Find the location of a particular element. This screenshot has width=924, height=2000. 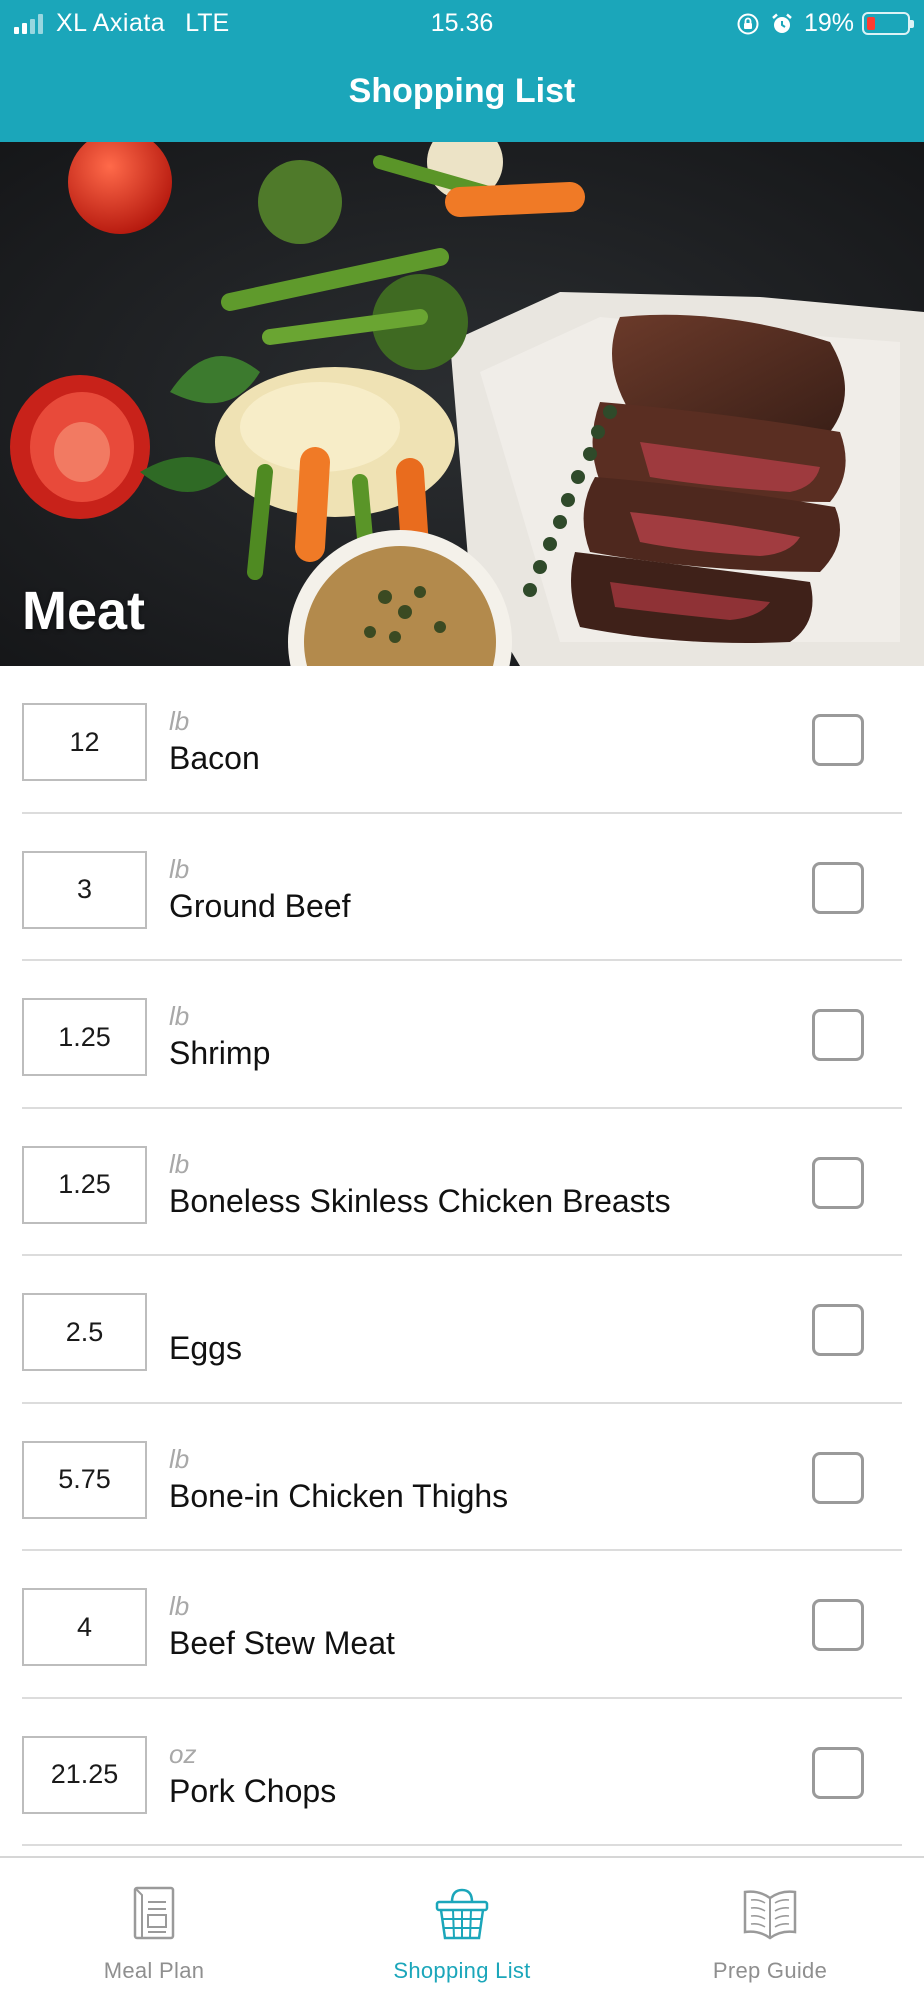

category-title: Meat is located at coordinates (84, 611).